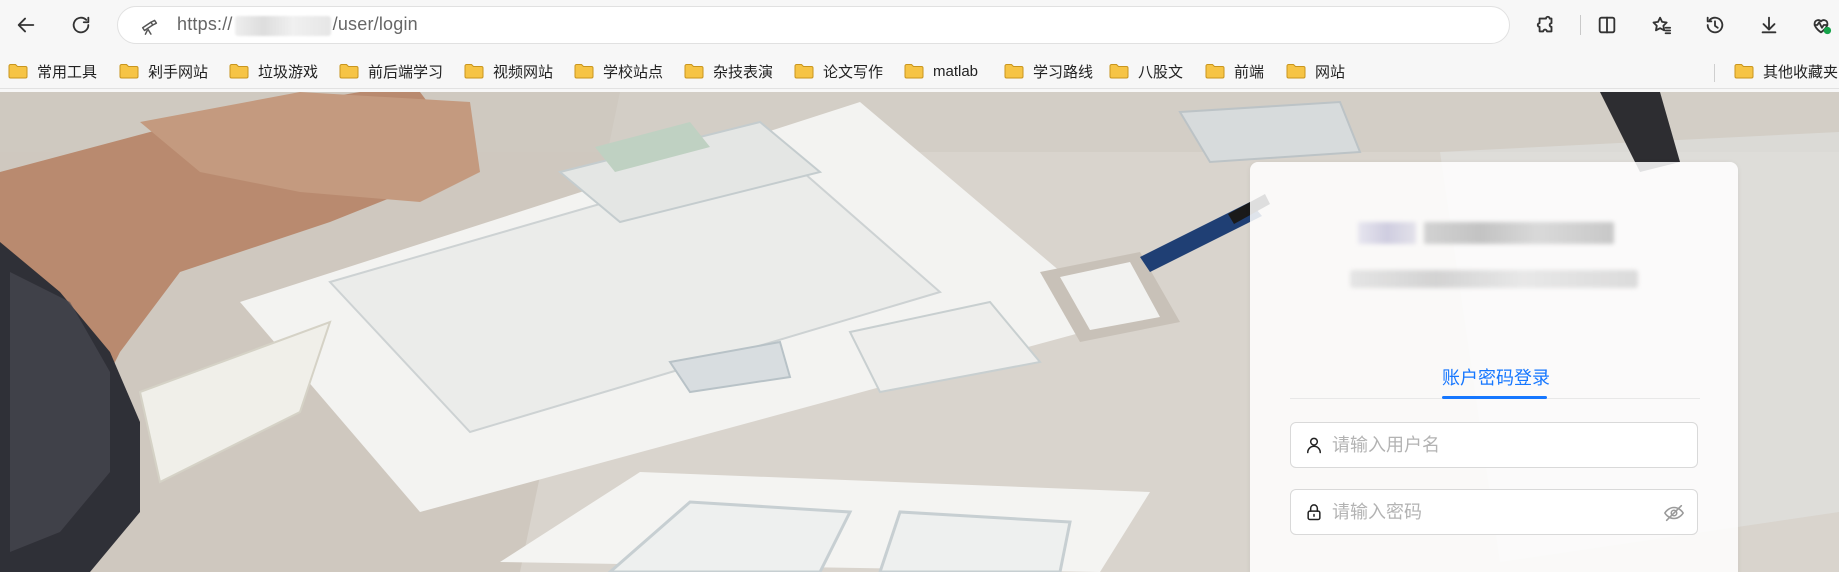 The height and width of the screenshot is (572, 1839). I want to click on bookmark-folder-7: 论文写作, so click(838, 71).